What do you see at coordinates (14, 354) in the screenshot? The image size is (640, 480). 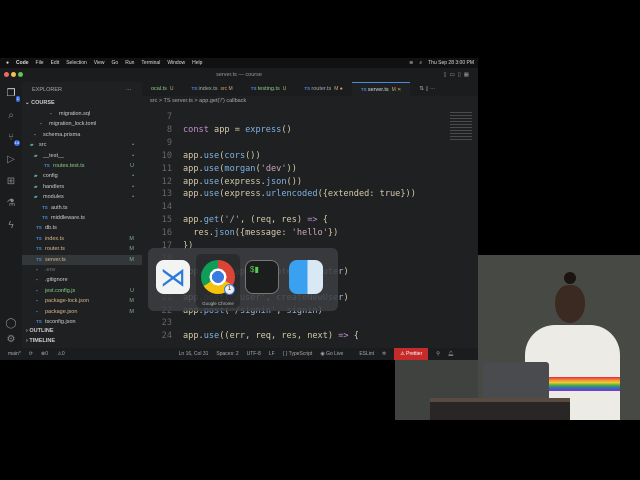 I see `git-branch: main*` at bounding box center [14, 354].